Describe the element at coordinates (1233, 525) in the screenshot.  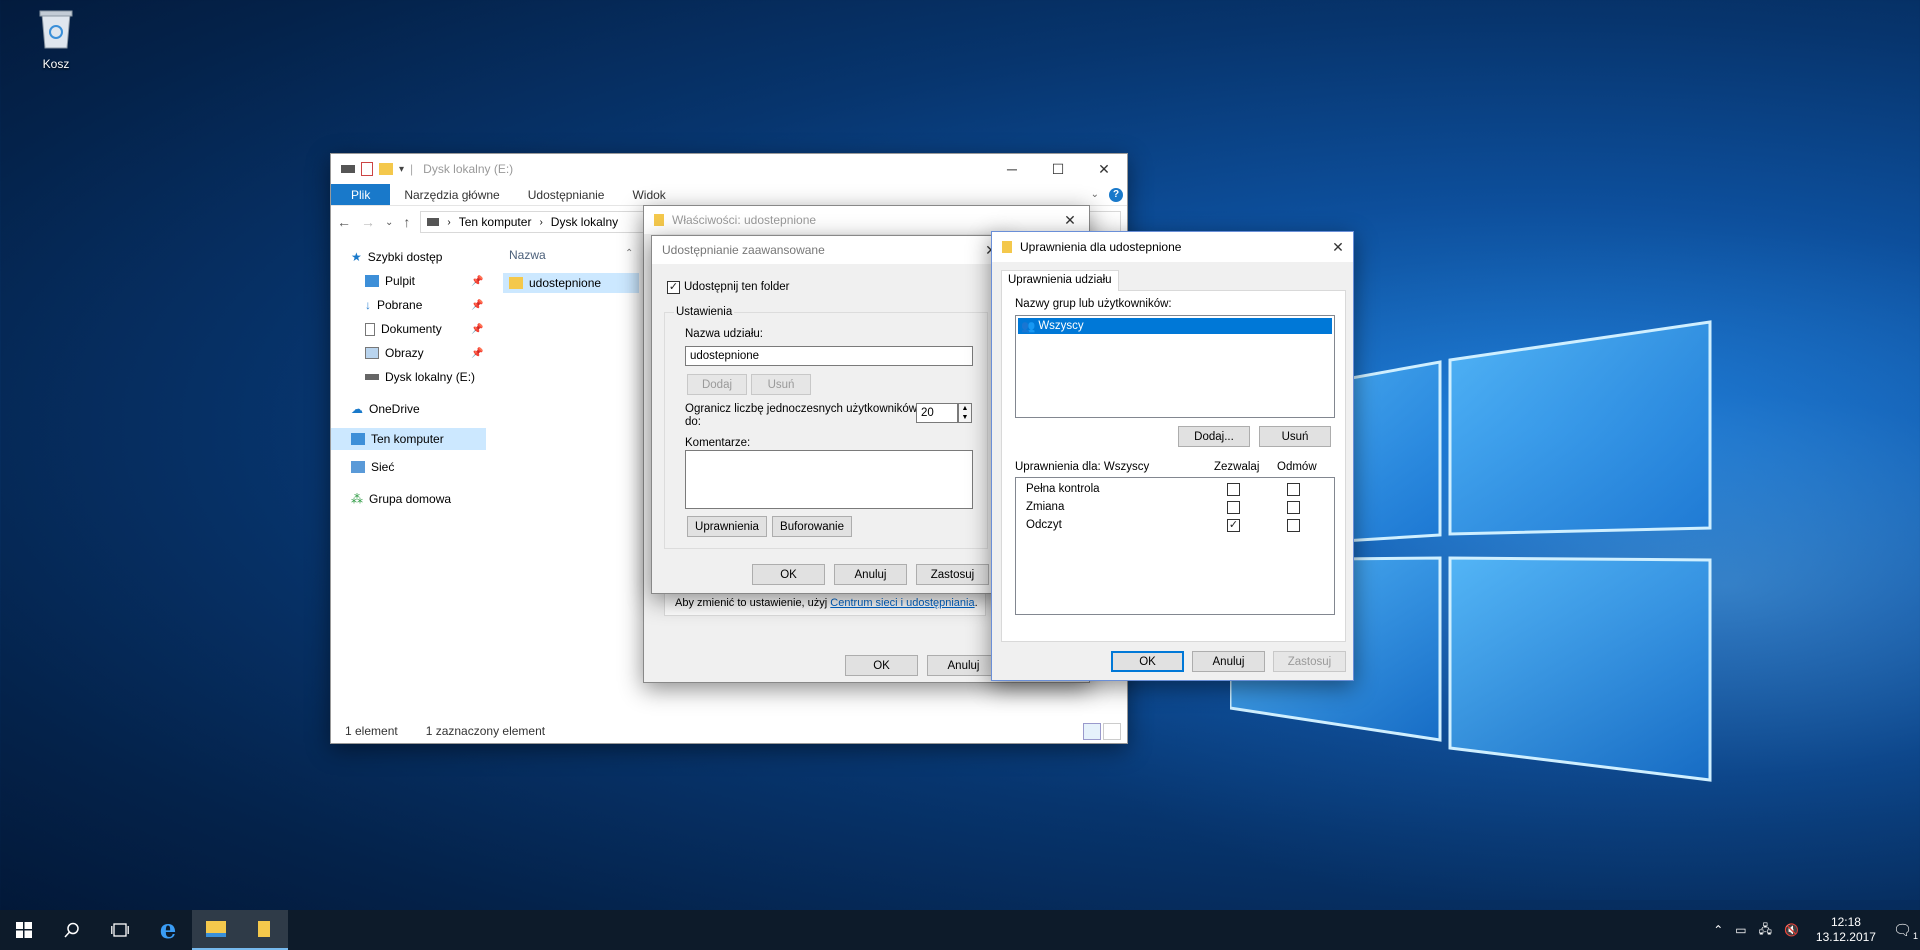
I see `read-allow-checkbox: ✓` at that location.